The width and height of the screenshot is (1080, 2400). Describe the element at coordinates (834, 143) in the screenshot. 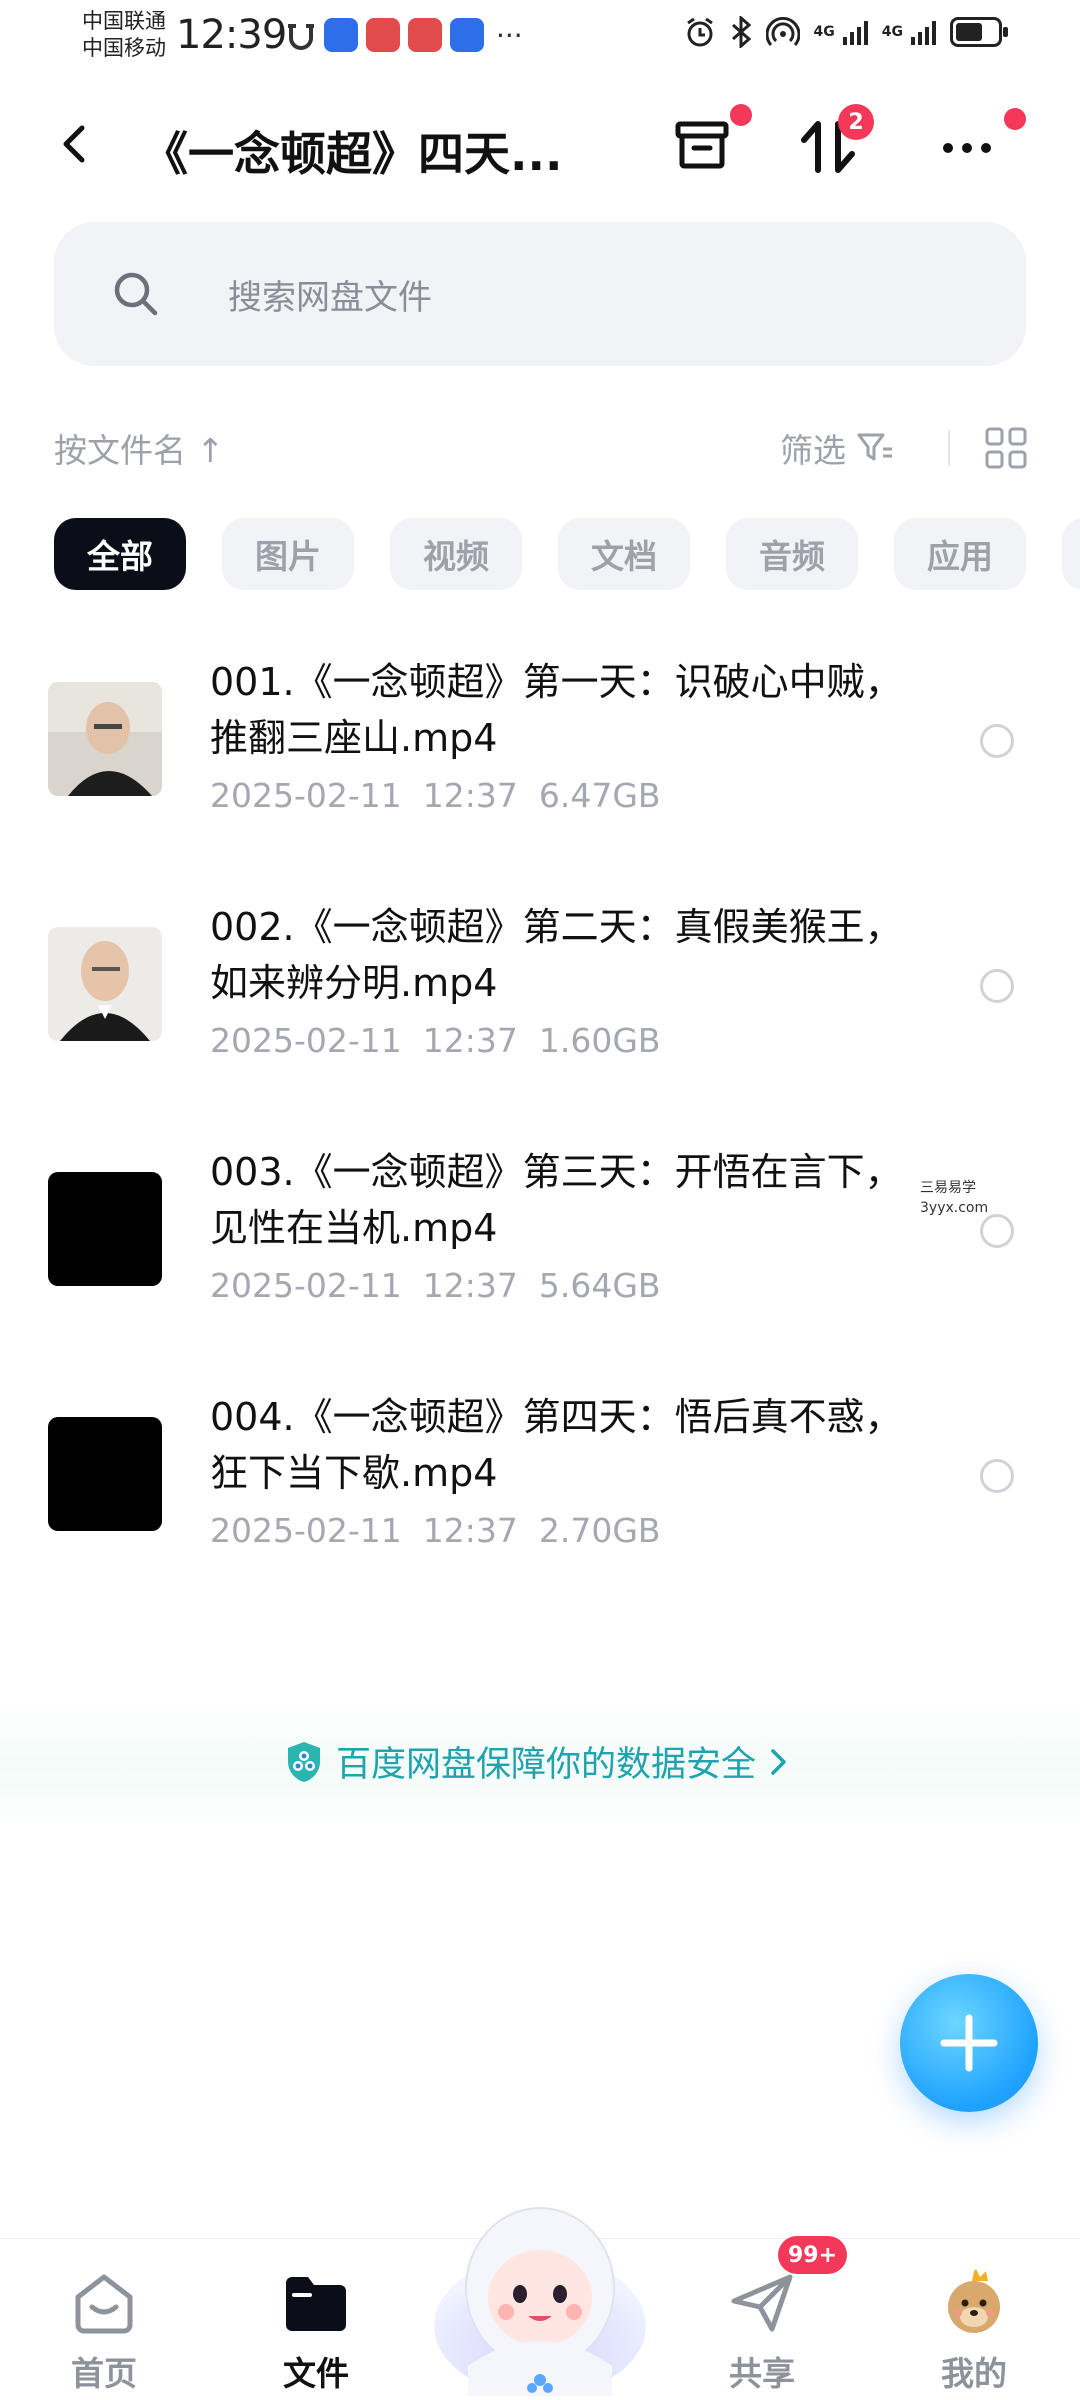

I see `transfer-list-button: 2` at that location.